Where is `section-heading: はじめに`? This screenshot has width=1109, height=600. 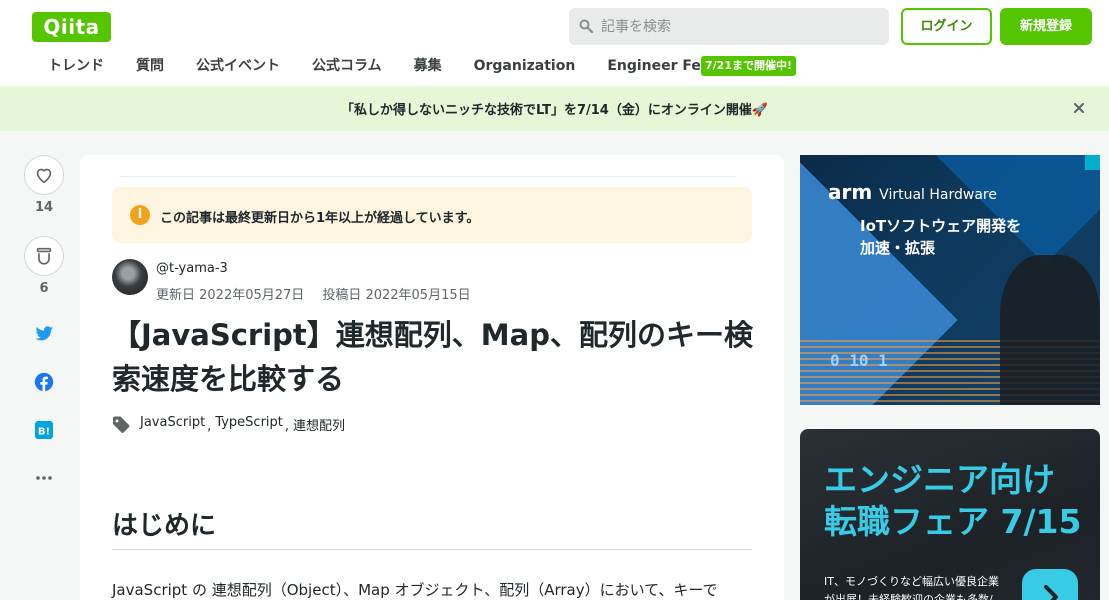 section-heading: はじめに is located at coordinates (164, 526).